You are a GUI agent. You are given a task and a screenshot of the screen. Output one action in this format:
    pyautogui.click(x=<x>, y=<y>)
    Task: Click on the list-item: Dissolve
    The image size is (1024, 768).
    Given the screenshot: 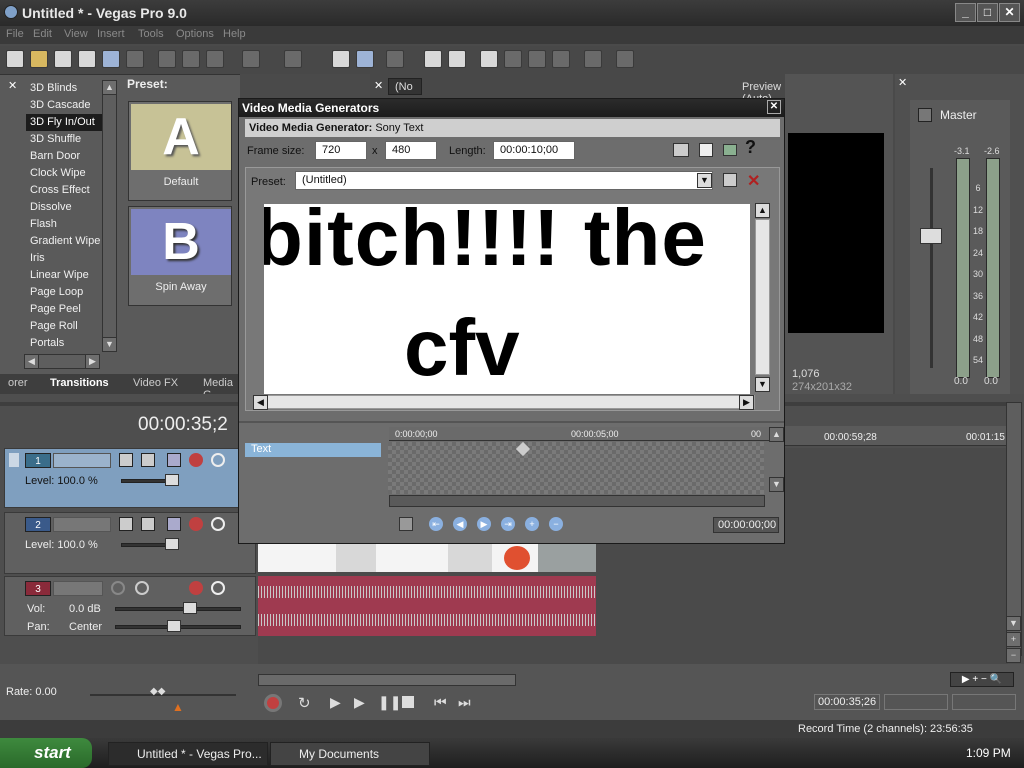 What is the action you would take?
    pyautogui.click(x=64, y=207)
    